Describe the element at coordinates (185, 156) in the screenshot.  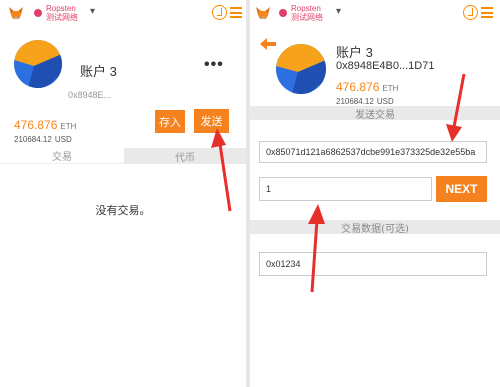
I see `tab-tokens: 代币` at that location.